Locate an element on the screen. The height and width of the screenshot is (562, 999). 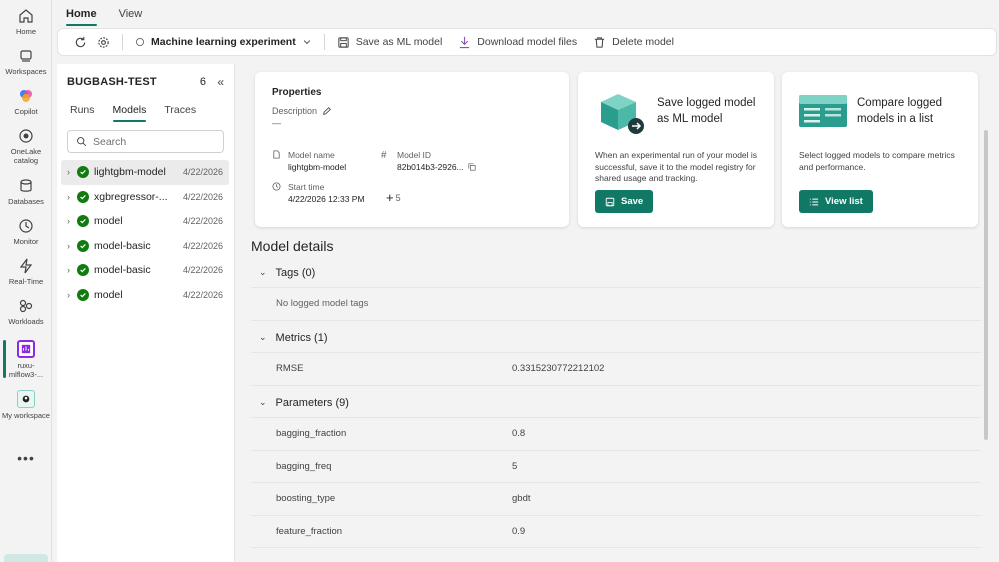
start-time-prop: Start time 4/22/2026 12:33 PM is located at coordinates (318, 193).